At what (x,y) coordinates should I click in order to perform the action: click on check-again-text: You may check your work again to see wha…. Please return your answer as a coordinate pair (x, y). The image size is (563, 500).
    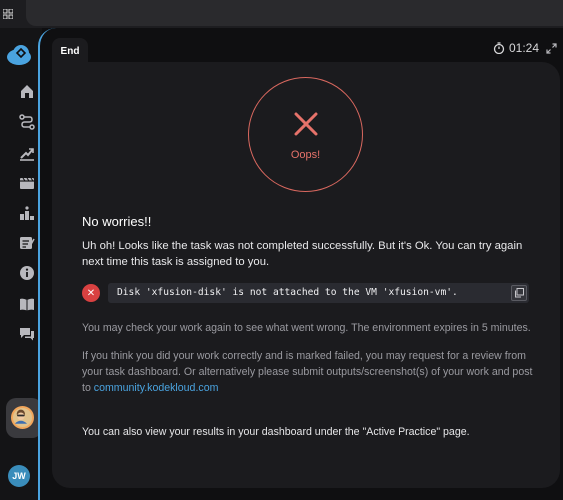
    Looking at the image, I should click on (306, 328).